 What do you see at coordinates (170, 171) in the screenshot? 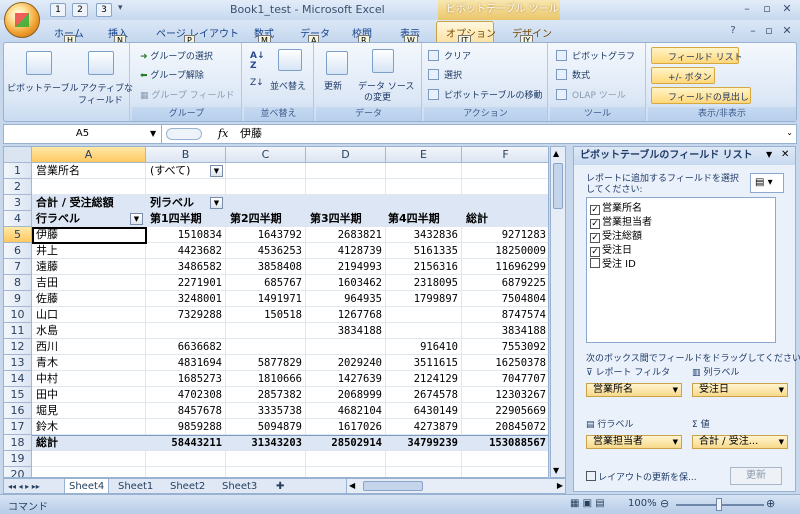
I see `filter-value: (すべて)` at bounding box center [170, 171].